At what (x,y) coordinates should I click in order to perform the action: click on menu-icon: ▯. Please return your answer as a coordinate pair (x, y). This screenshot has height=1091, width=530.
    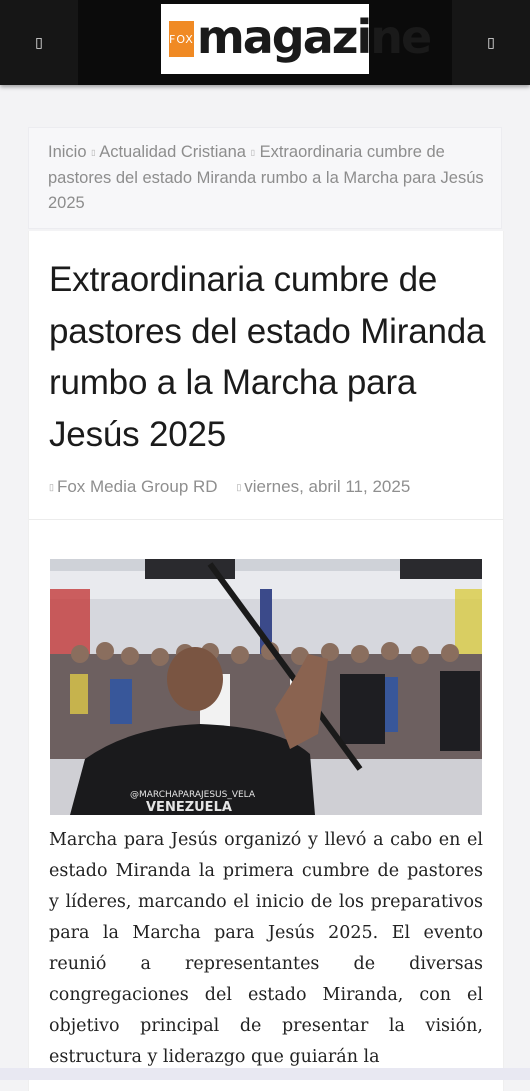
    Looking at the image, I should click on (39, 42).